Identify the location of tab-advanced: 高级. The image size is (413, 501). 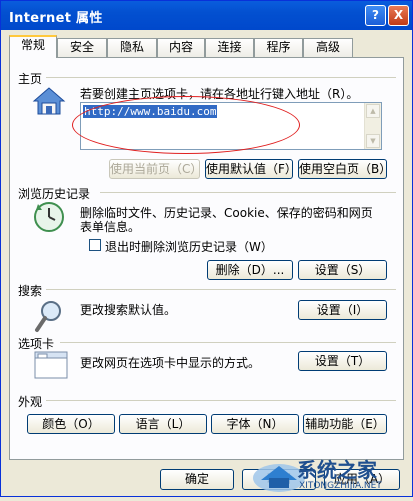
(328, 47).